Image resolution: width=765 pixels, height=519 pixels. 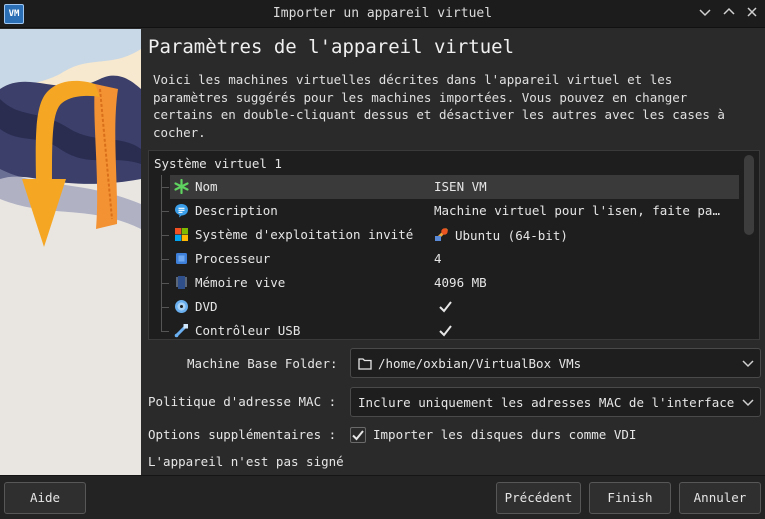 What do you see at coordinates (181, 234) in the screenshot?
I see `os-icon` at bounding box center [181, 234].